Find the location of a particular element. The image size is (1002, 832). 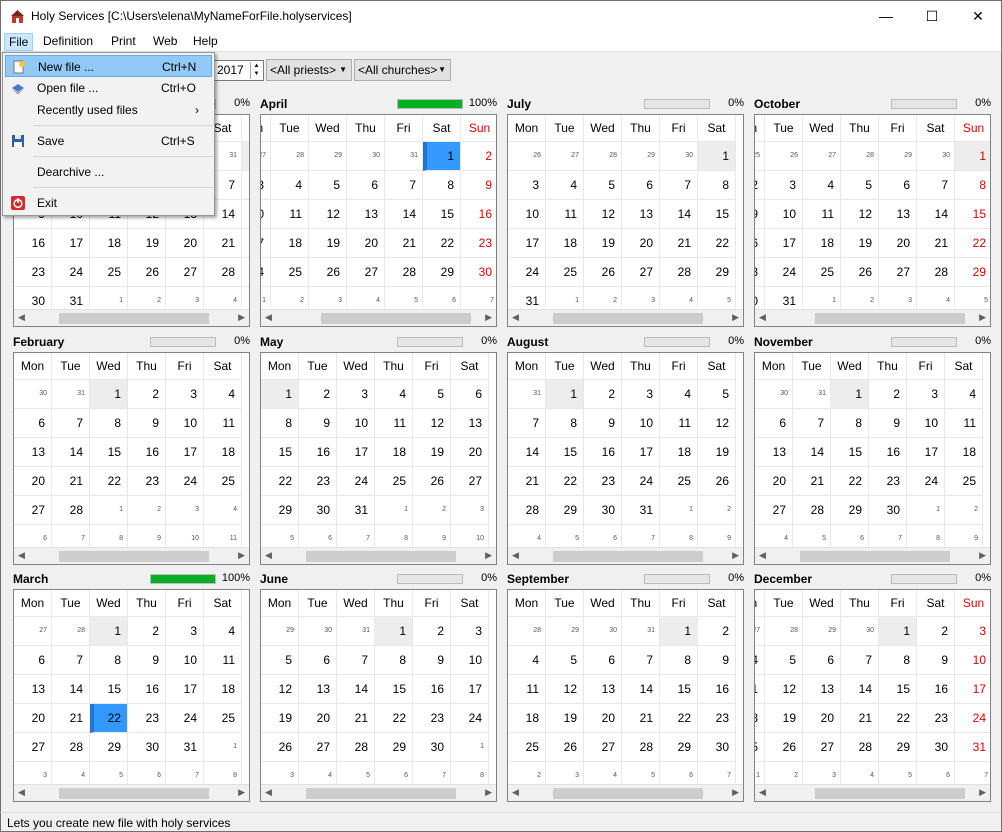

day-cell: 30 is located at coordinates (432, 747).